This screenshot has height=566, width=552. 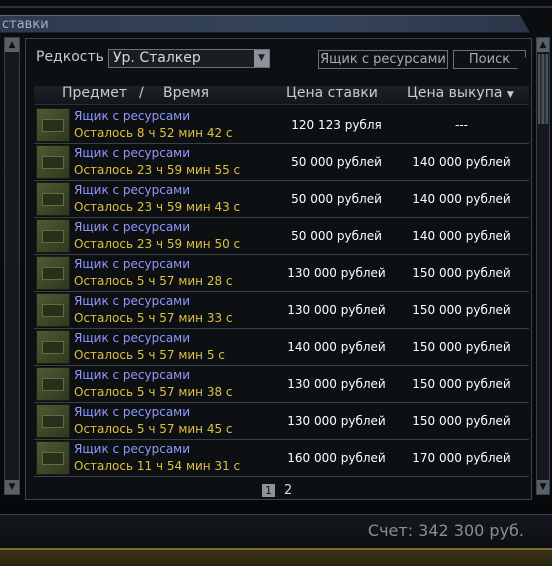 I want to click on box-filter-button: Ящик с ресурсами, so click(x=383, y=59).